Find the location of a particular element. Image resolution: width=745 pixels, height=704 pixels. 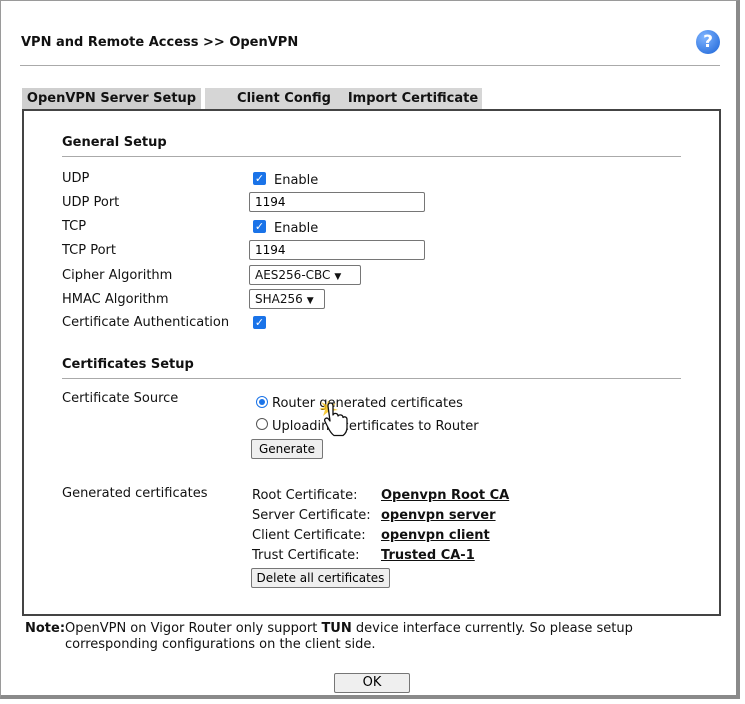

hmac-algorithm-label: HMAC Algorithm is located at coordinates (115, 299).